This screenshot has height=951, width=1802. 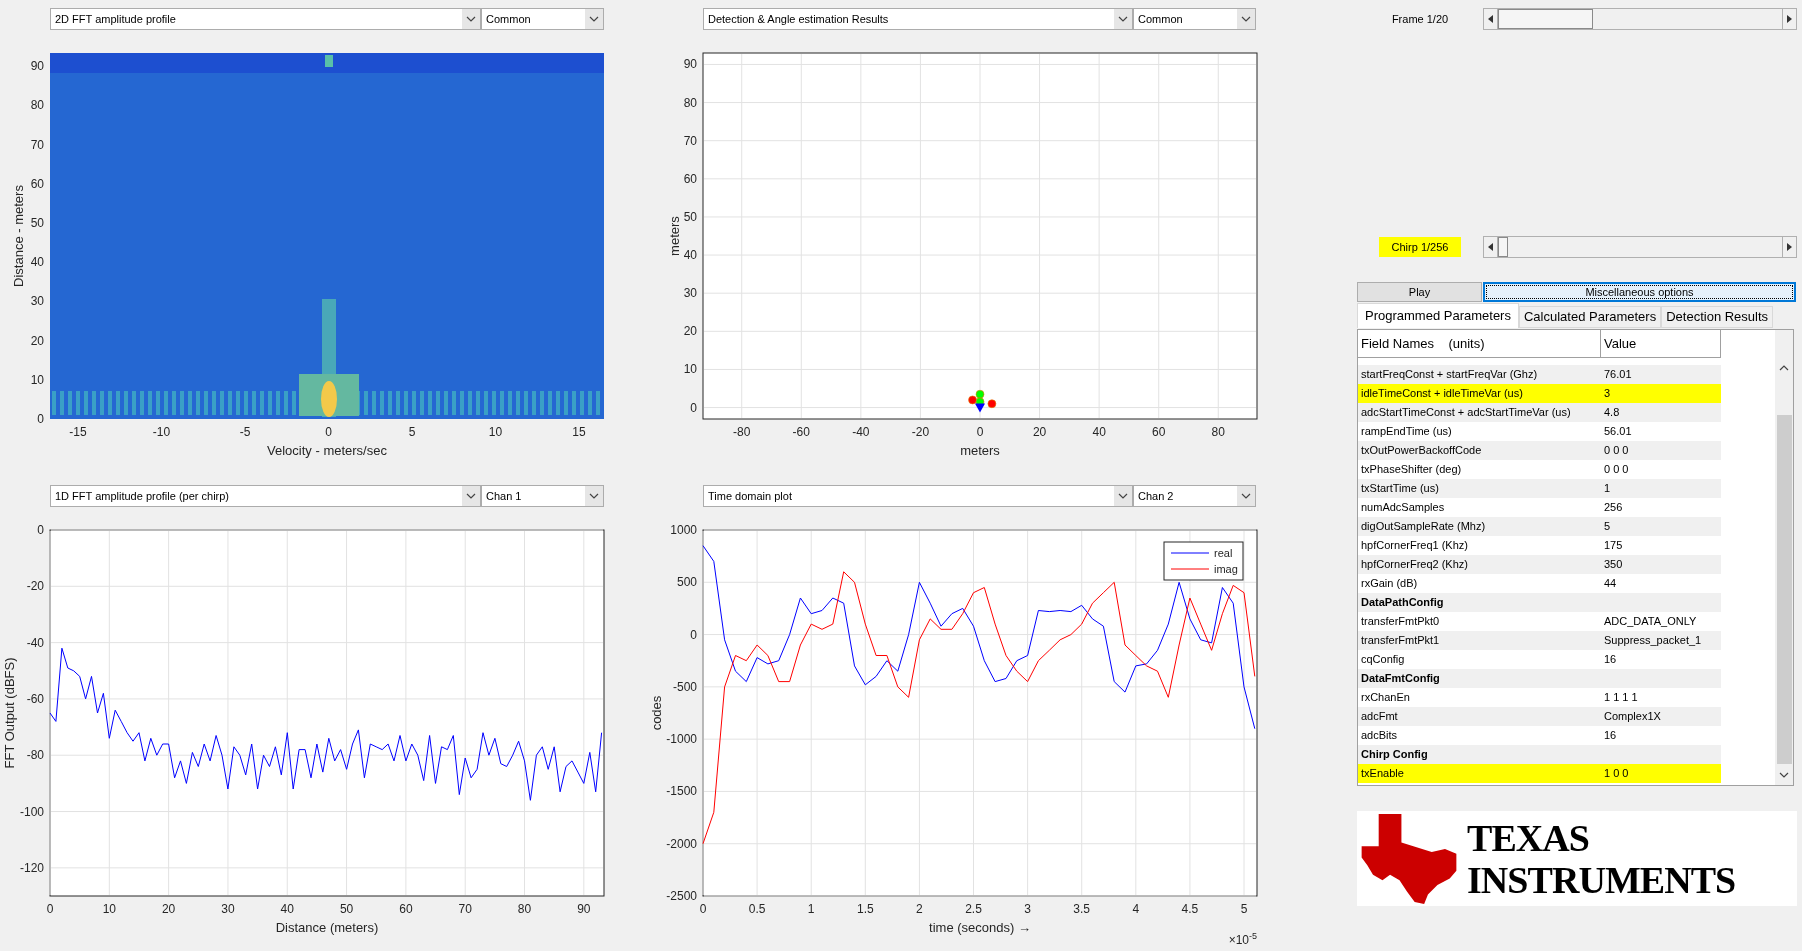 I want to click on dropdown: Detection & Angle estimation Results, so click(x=918, y=19).